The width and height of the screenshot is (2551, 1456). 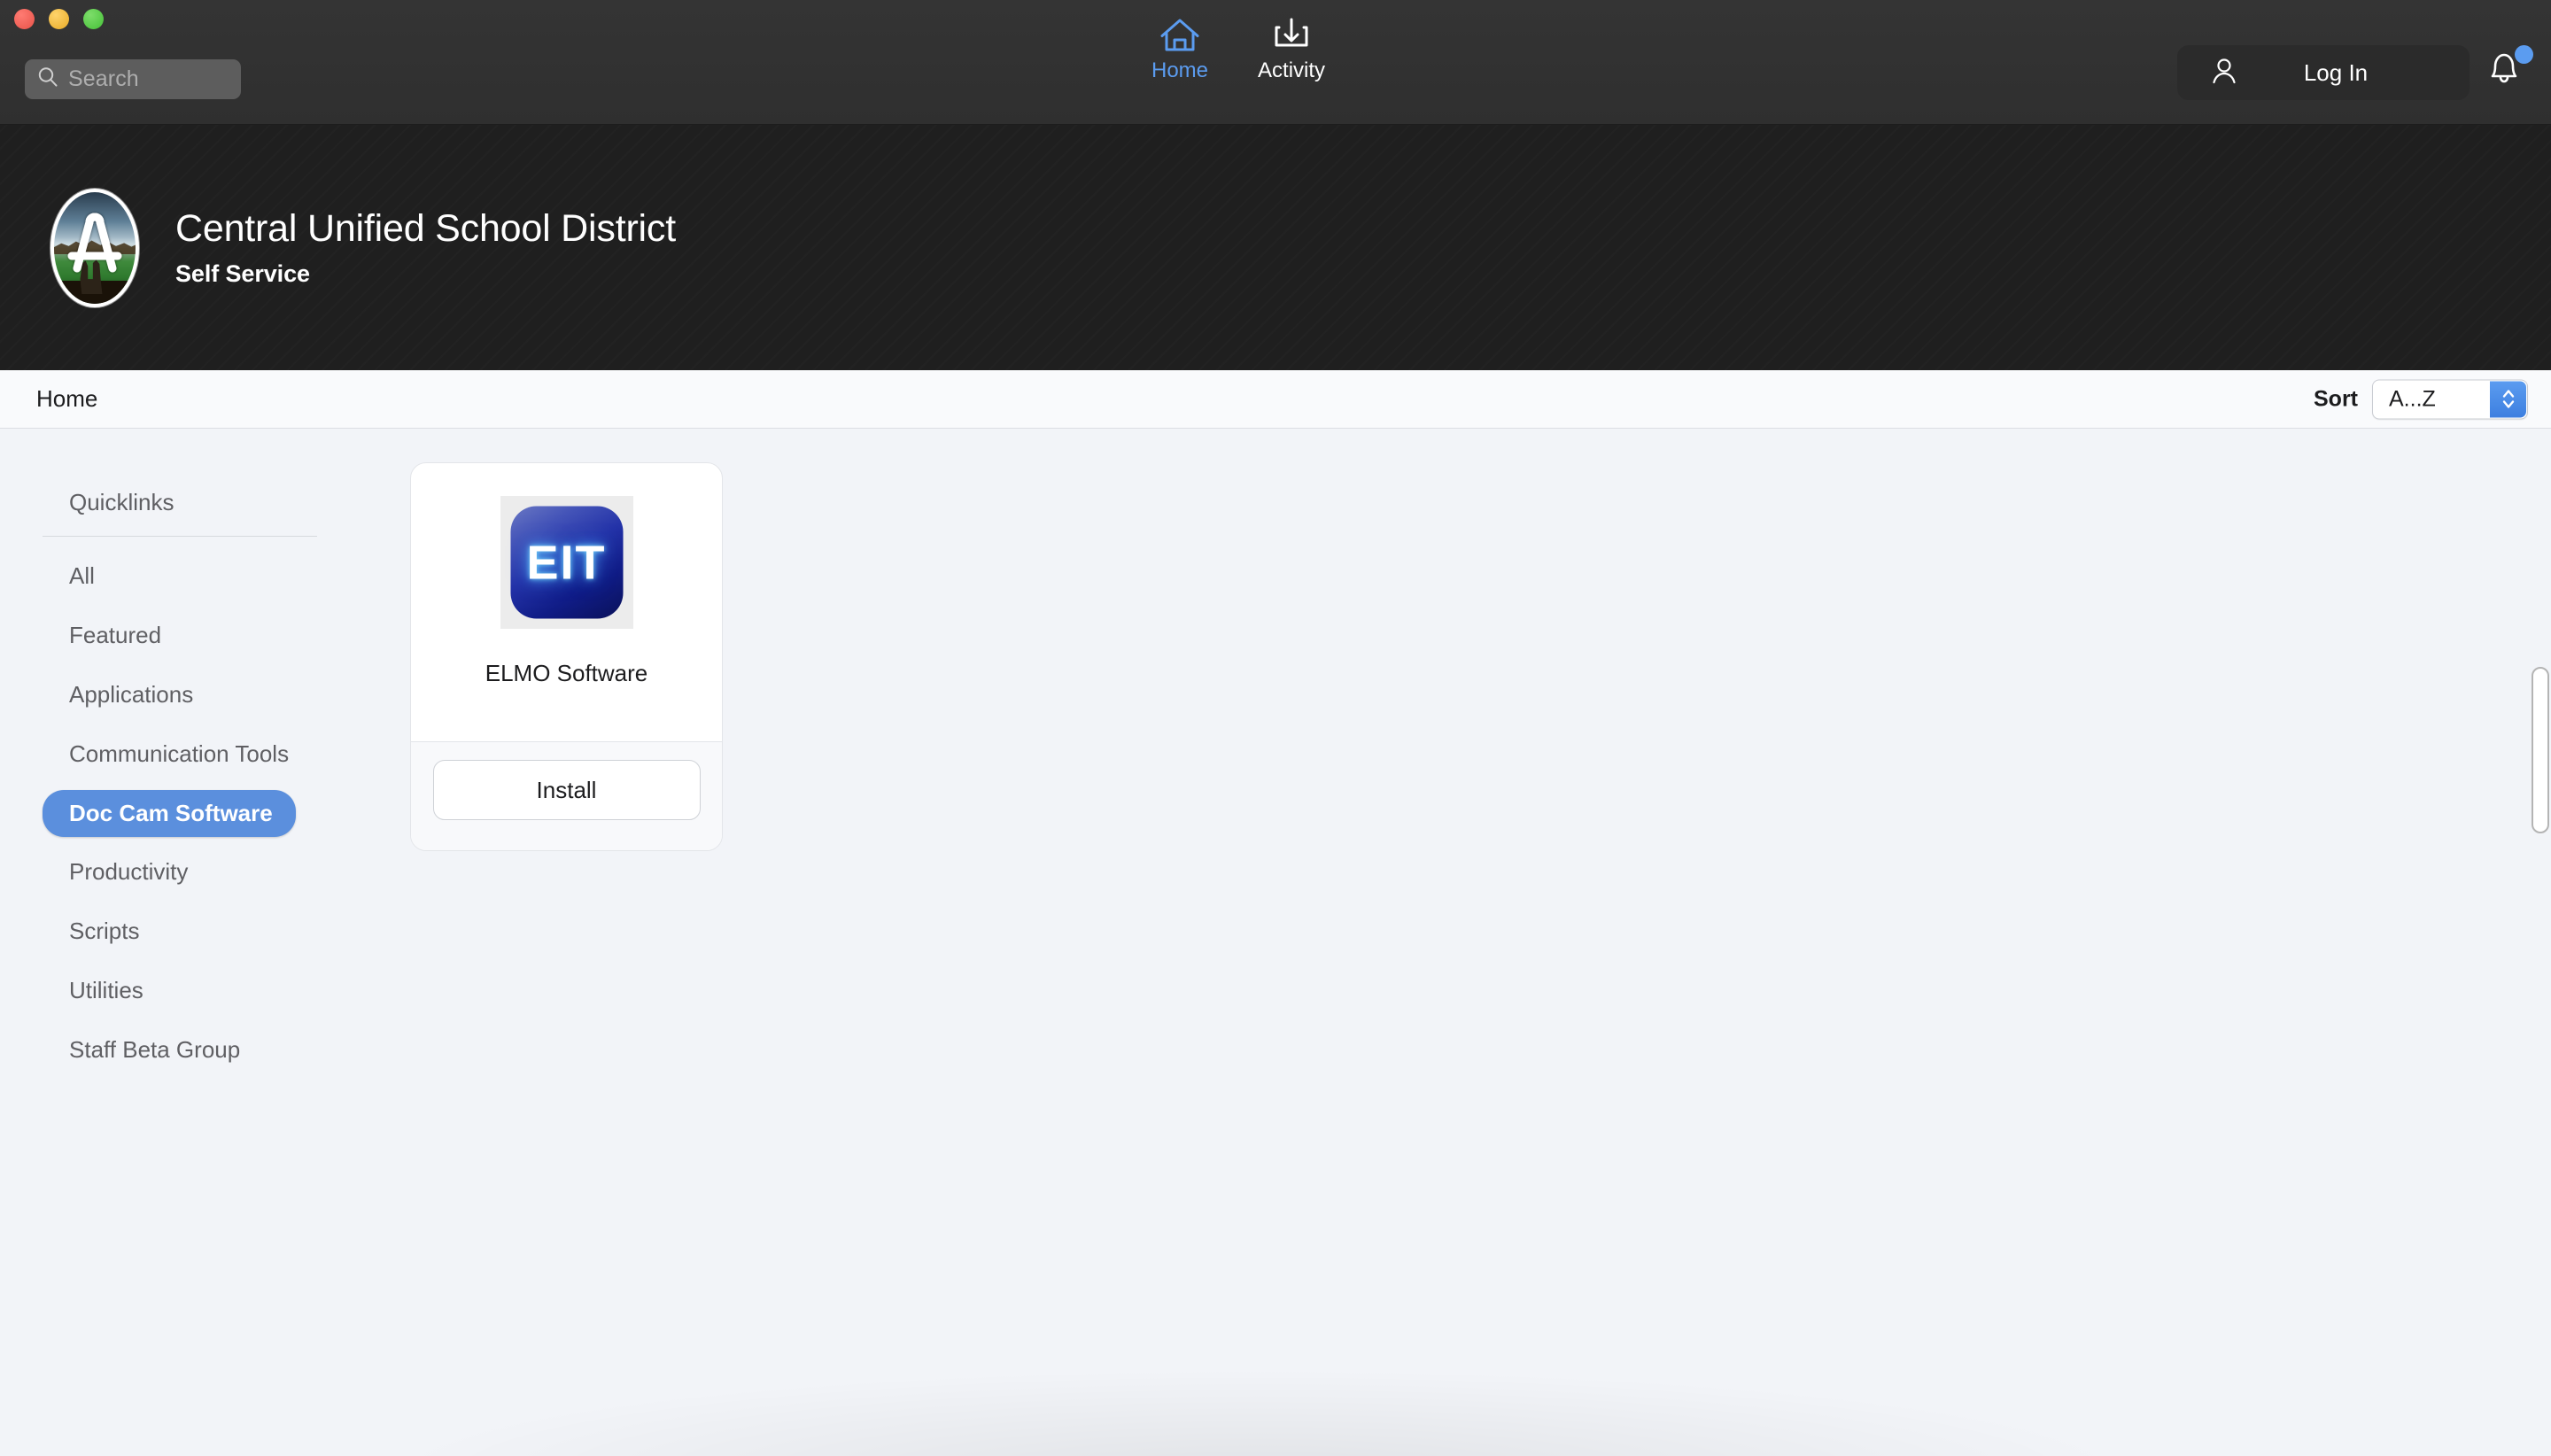 I want to click on sidebar-item-scripts: Scripts, so click(x=91, y=932).